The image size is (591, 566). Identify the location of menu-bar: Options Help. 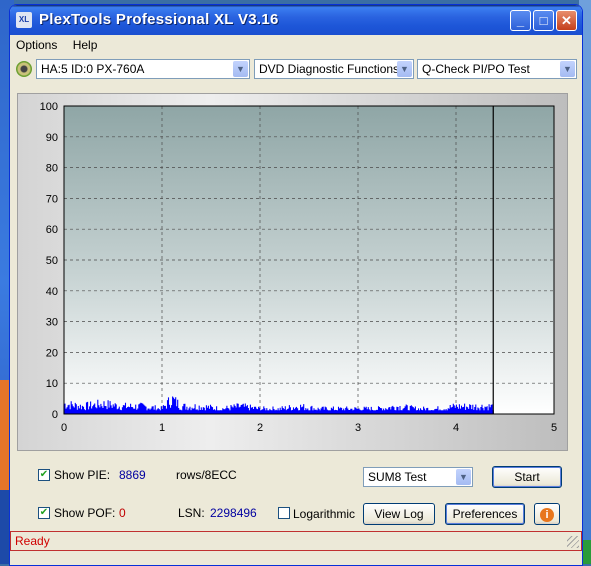
(296, 45).